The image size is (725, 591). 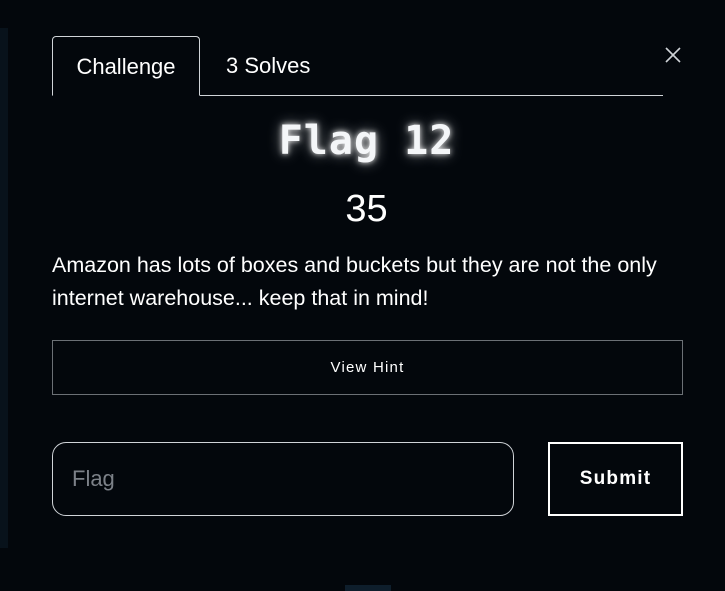 What do you see at coordinates (367, 367) in the screenshot?
I see `view-hint-button: View Hint` at bounding box center [367, 367].